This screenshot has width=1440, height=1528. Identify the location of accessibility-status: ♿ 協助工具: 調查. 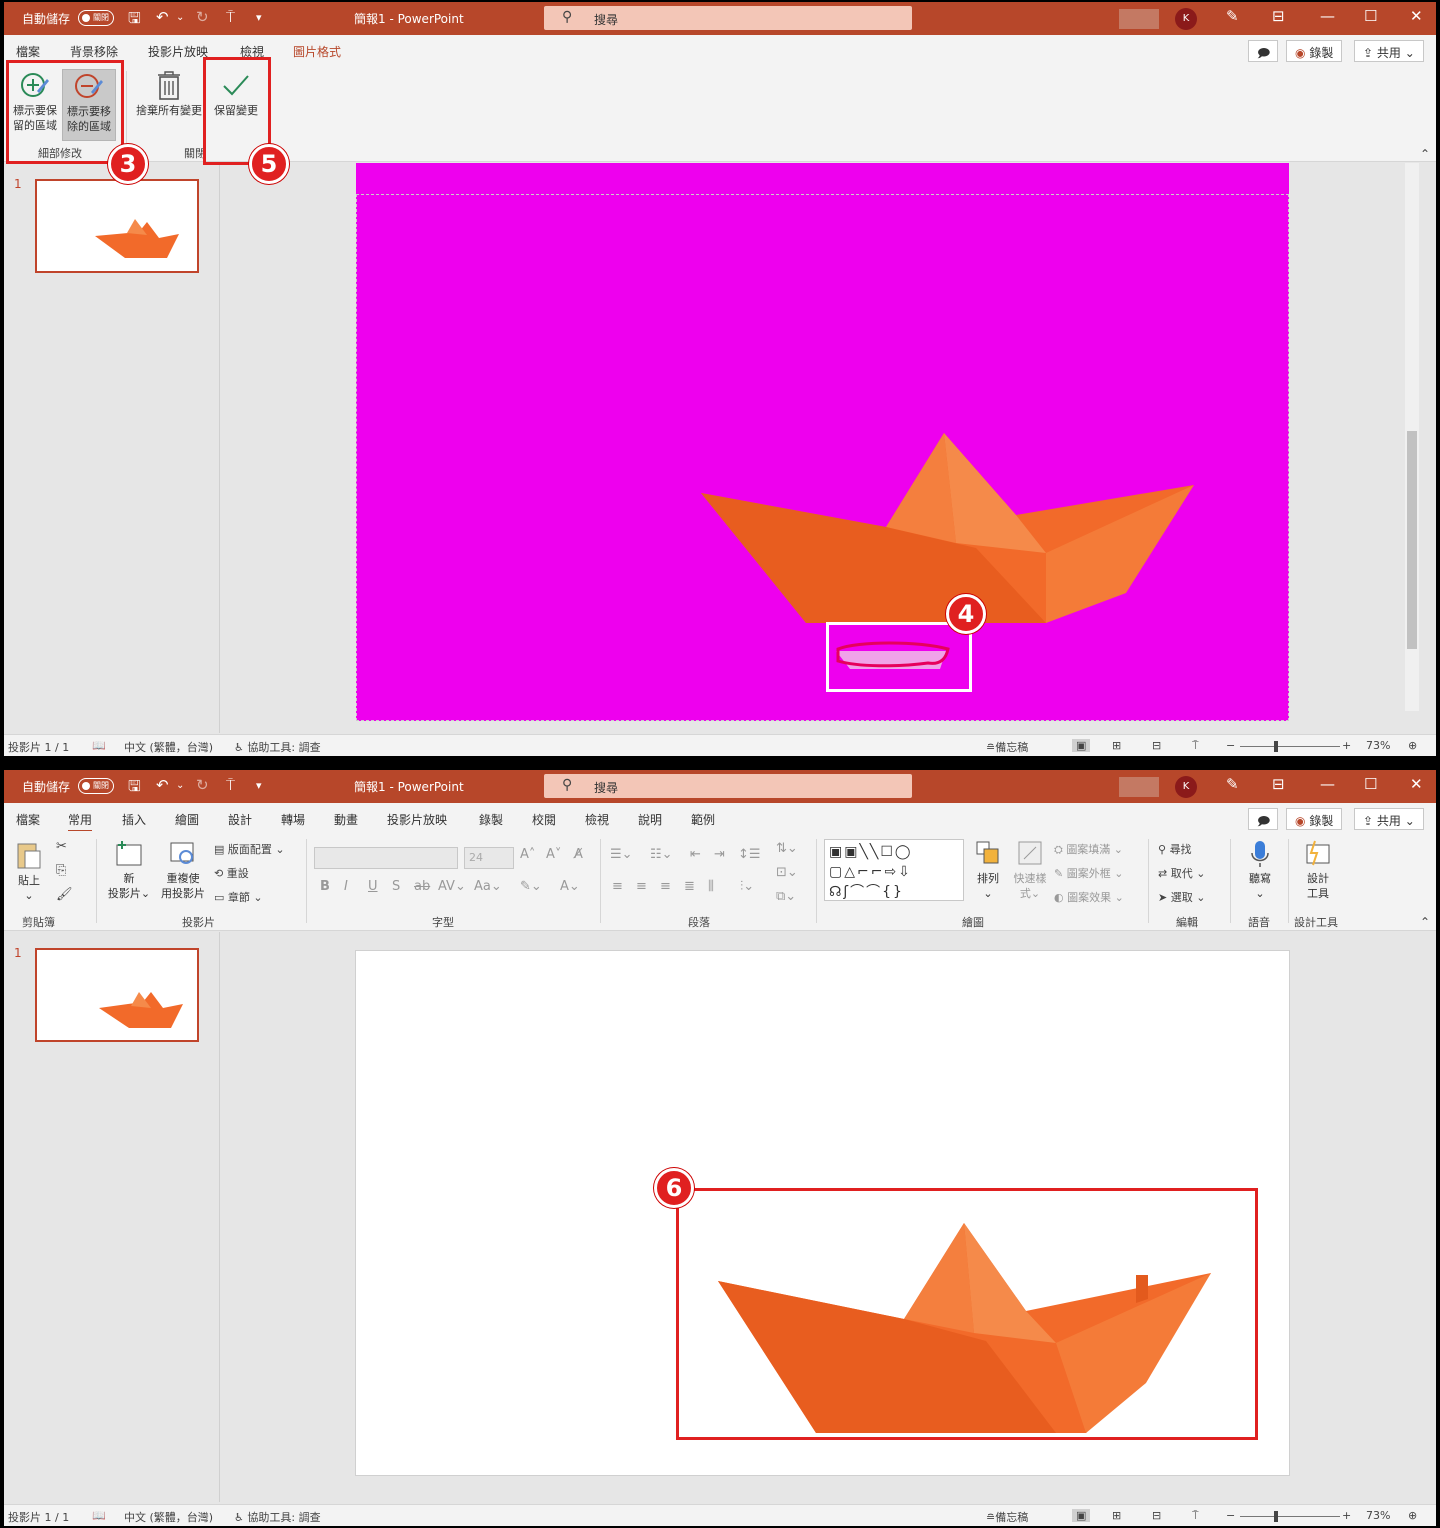
(277, 747).